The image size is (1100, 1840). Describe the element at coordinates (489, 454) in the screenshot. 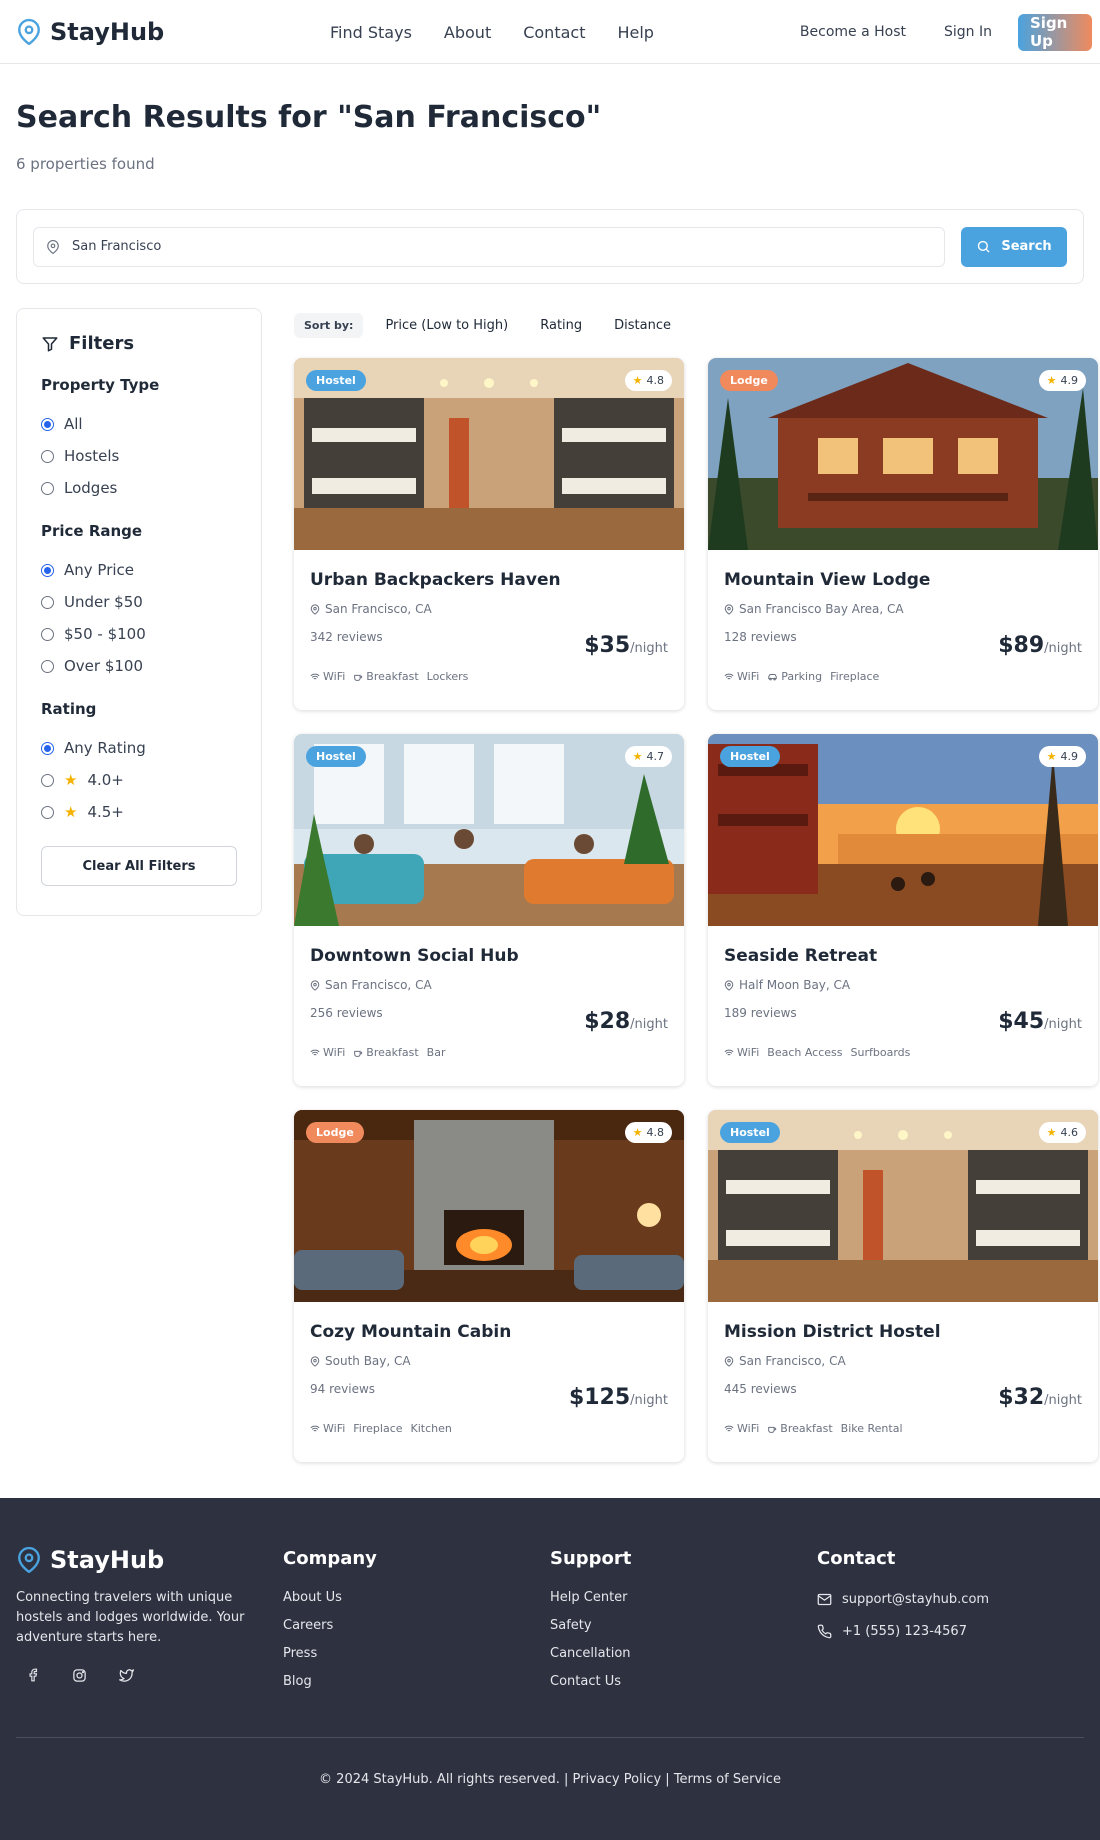

I see `listing-image: Hostel ★ 4.8` at that location.